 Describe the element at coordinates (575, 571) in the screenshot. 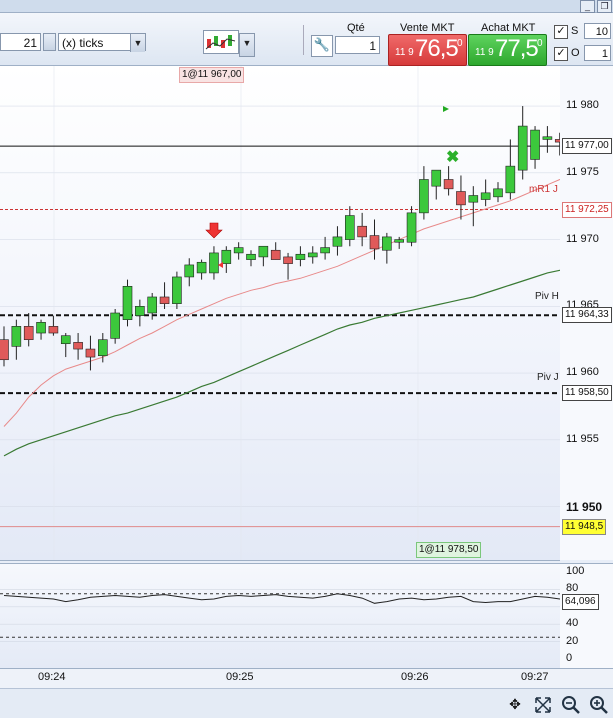

I see `osc-tick-label: 100` at that location.